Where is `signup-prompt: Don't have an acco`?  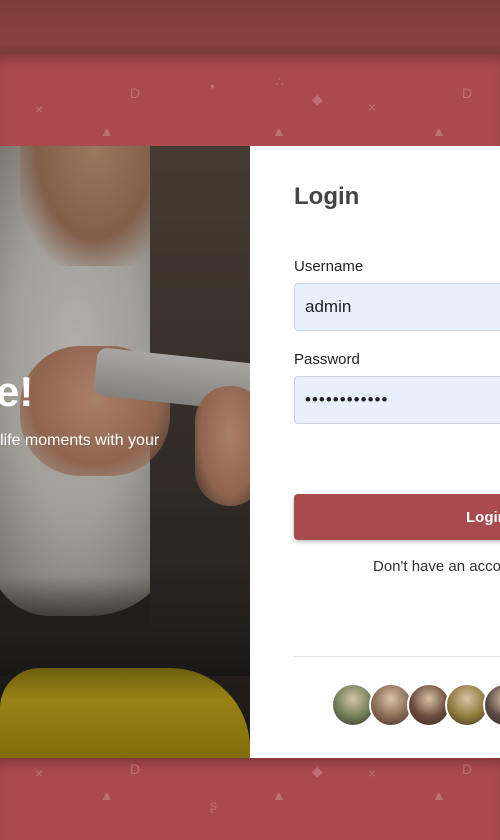 signup-prompt: Don't have an acco is located at coordinates (436, 566).